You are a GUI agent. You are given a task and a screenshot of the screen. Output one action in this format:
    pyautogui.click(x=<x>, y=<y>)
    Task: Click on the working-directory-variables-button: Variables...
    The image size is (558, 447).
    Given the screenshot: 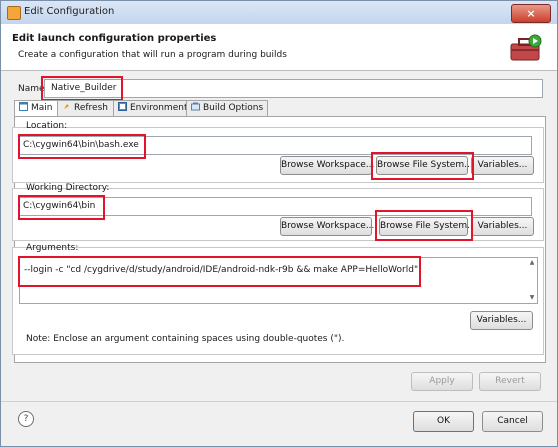 What is the action you would take?
    pyautogui.click(x=502, y=226)
    